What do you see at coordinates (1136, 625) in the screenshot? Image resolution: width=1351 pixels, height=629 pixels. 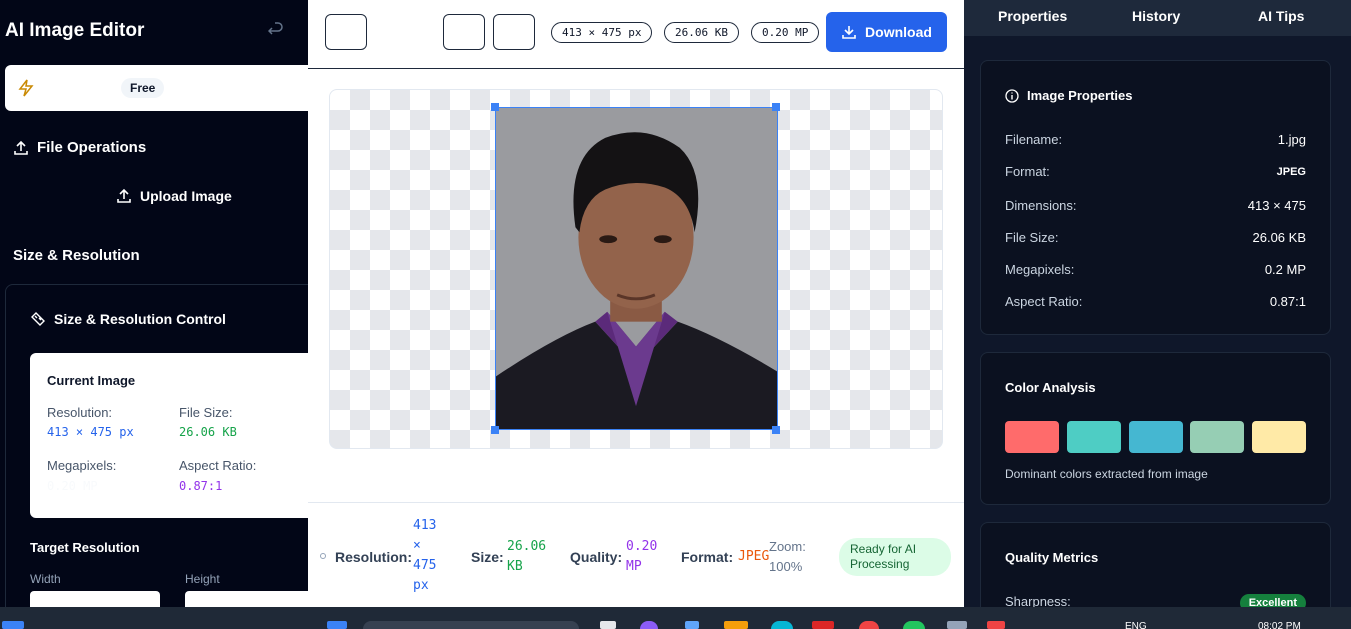 I see `taskbar-language: ENG` at bounding box center [1136, 625].